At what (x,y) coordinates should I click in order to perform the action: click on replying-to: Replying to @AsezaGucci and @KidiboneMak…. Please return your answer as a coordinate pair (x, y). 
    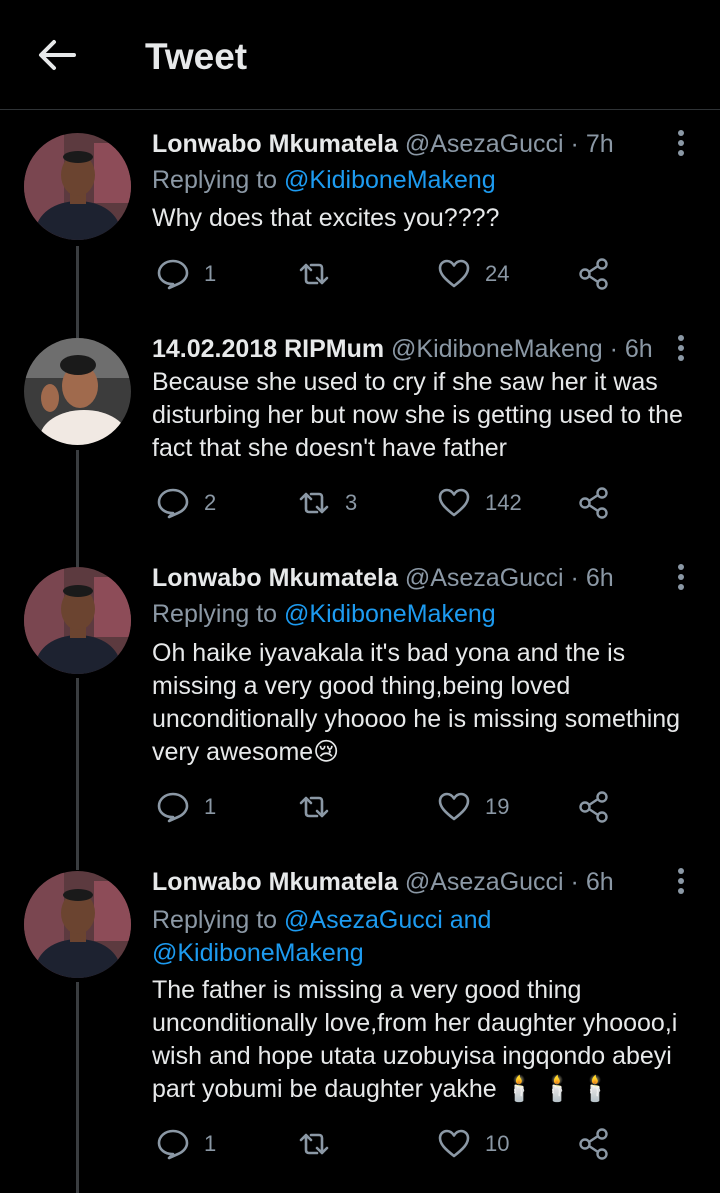
    Looking at the image, I should click on (332, 937).